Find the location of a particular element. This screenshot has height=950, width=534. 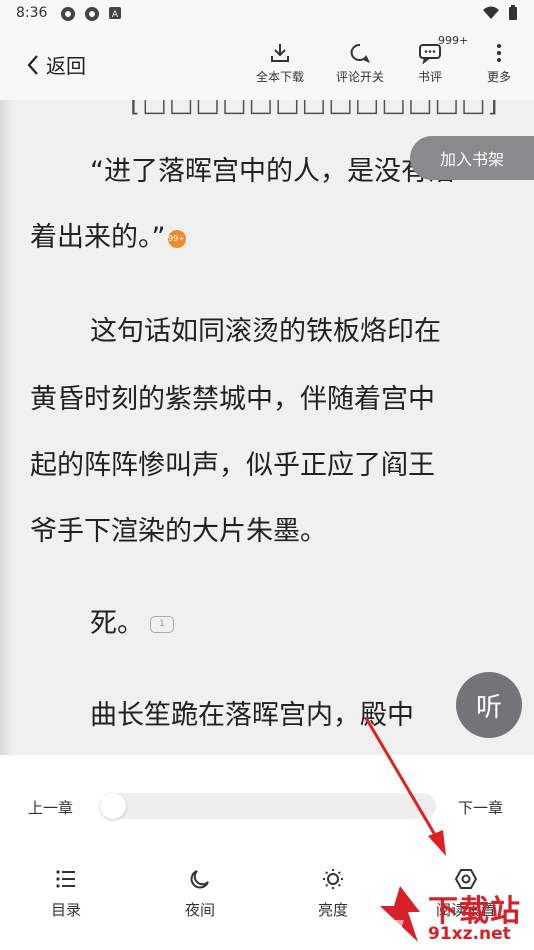

status-notification-icons: A is located at coordinates (91, 14).